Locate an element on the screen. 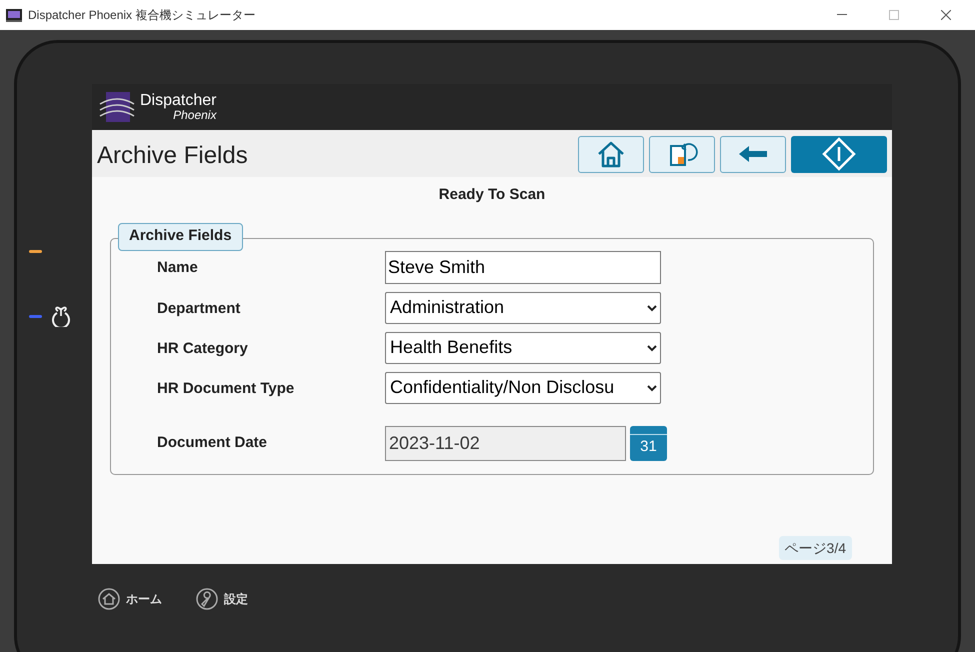 This screenshot has width=975, height=652. power-icon is located at coordinates (61, 316).